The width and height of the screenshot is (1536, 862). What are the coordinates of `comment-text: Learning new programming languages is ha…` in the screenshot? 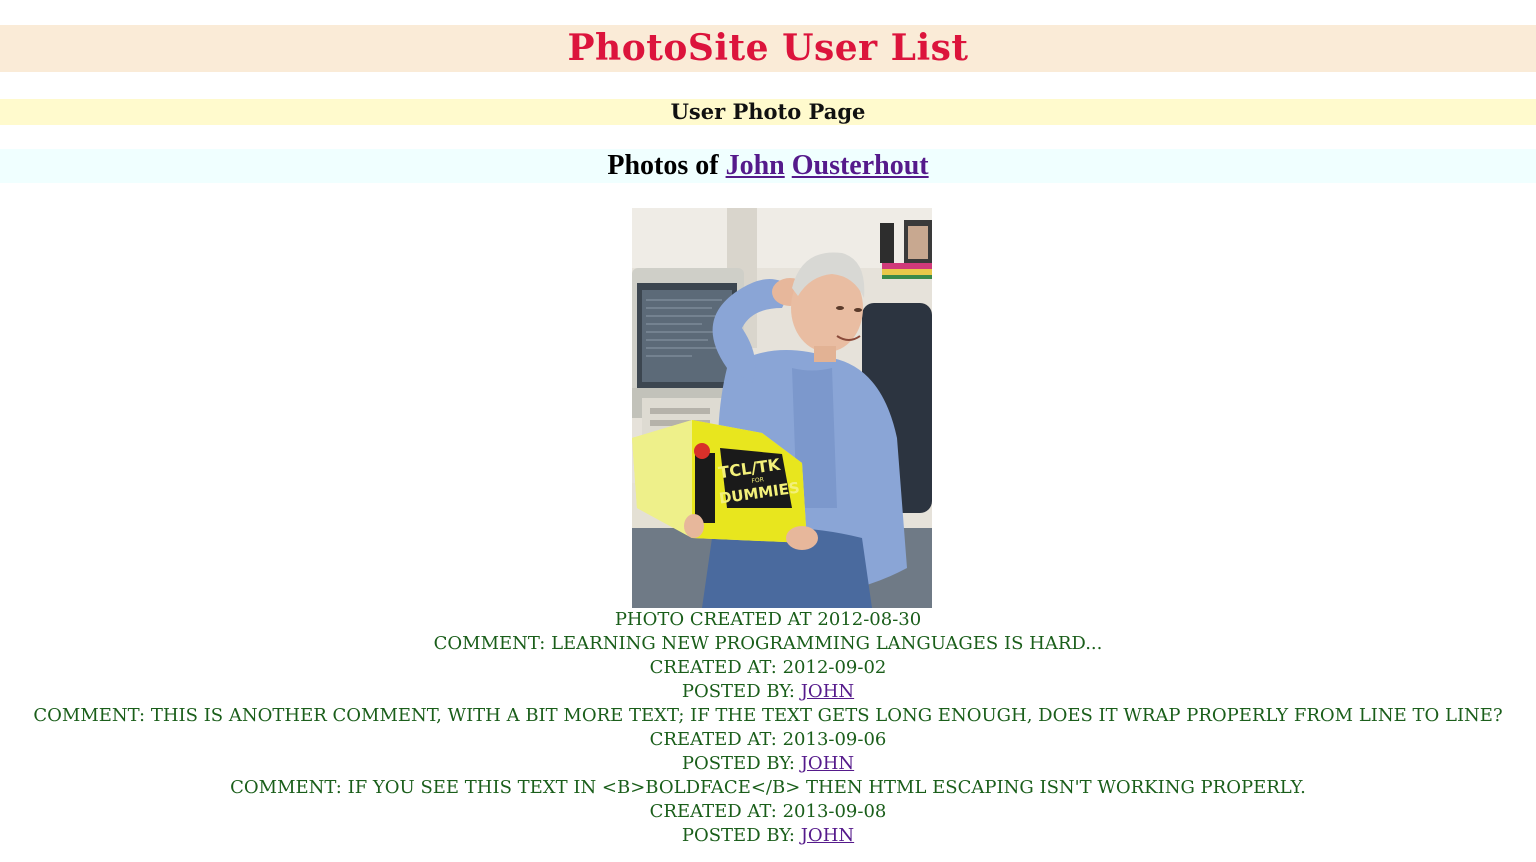 It's located at (827, 643).